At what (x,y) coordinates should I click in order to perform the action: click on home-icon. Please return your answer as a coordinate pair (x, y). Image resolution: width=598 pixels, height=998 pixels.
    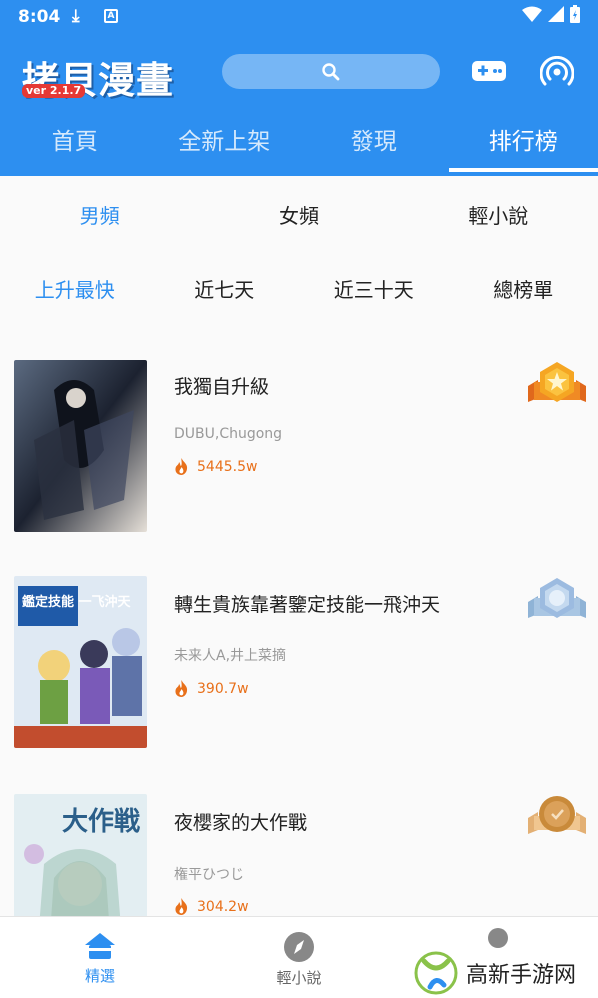
    Looking at the image, I should click on (100, 946).